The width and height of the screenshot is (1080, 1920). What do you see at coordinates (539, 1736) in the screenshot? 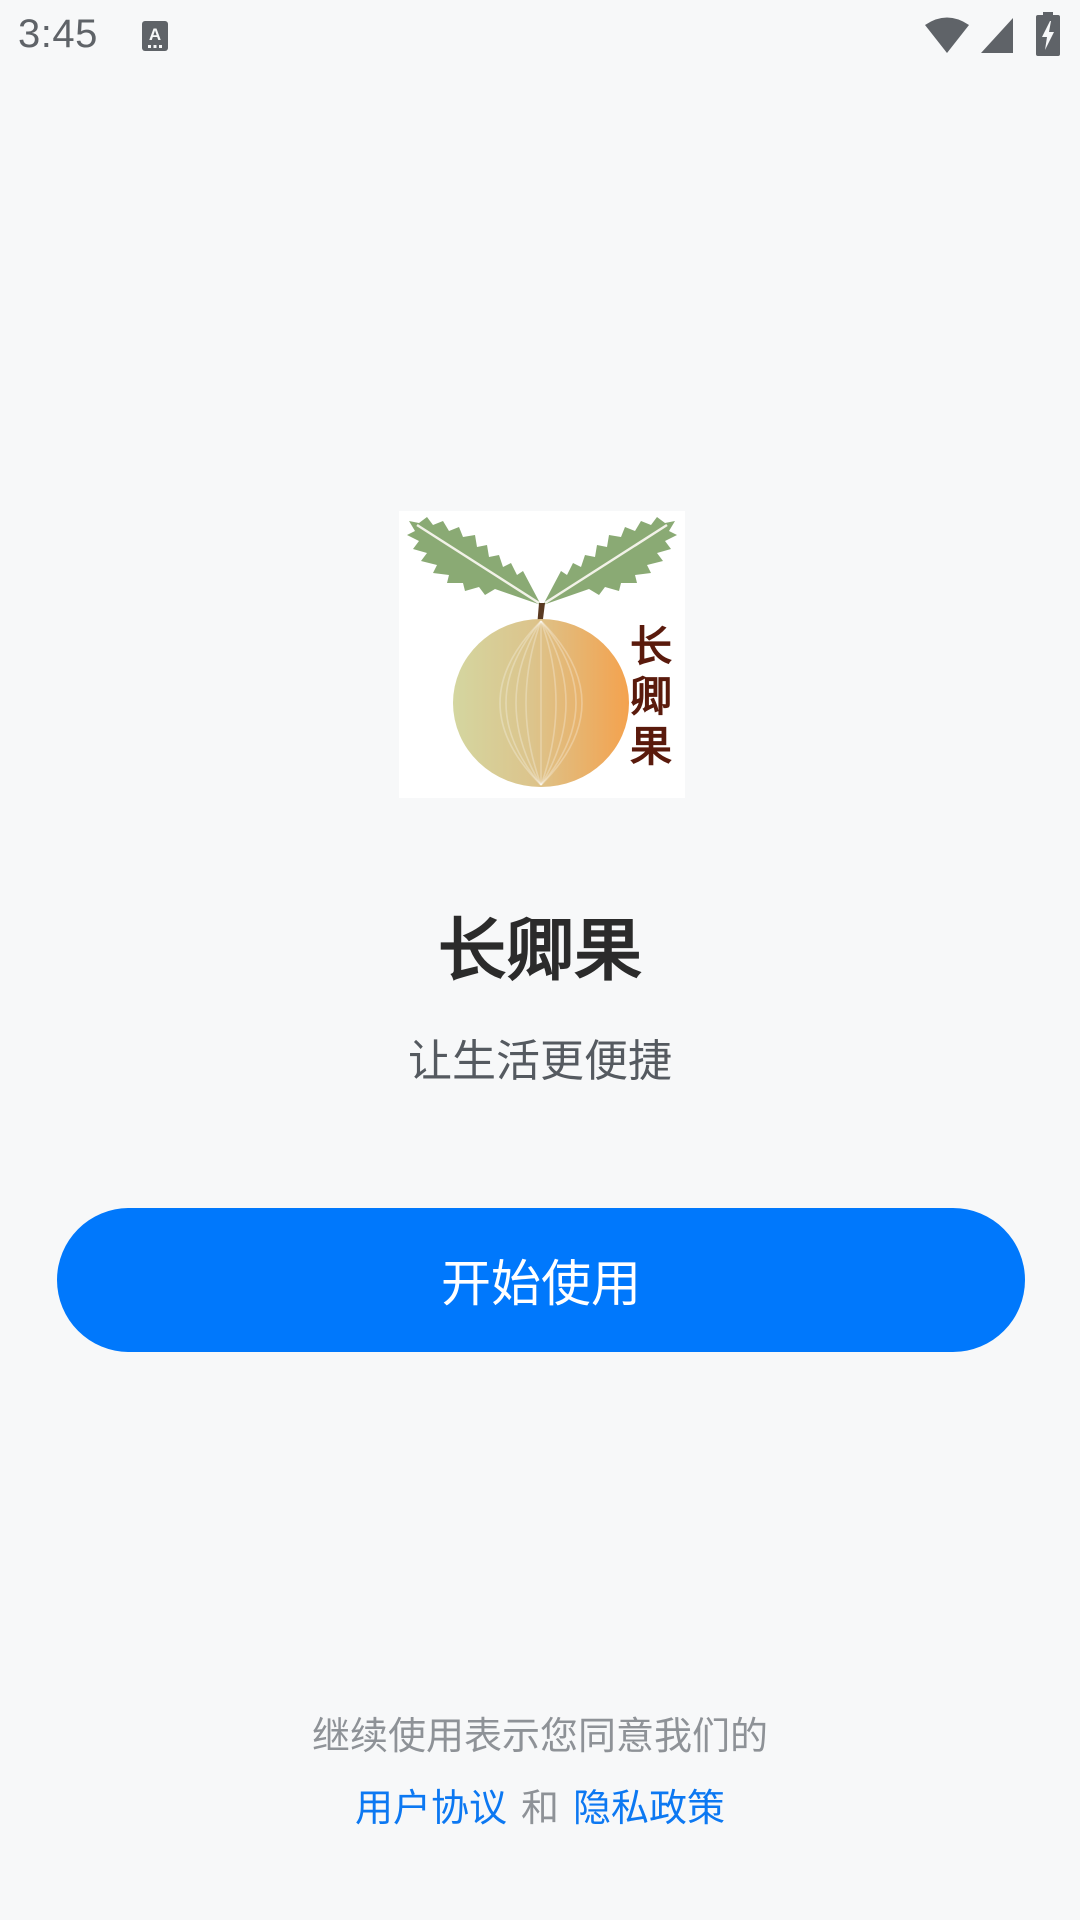
I see `consent-text: 继续使用表示您同意我们的` at bounding box center [539, 1736].